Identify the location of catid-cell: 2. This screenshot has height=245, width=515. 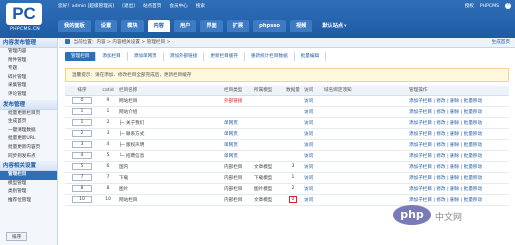
(108, 123).